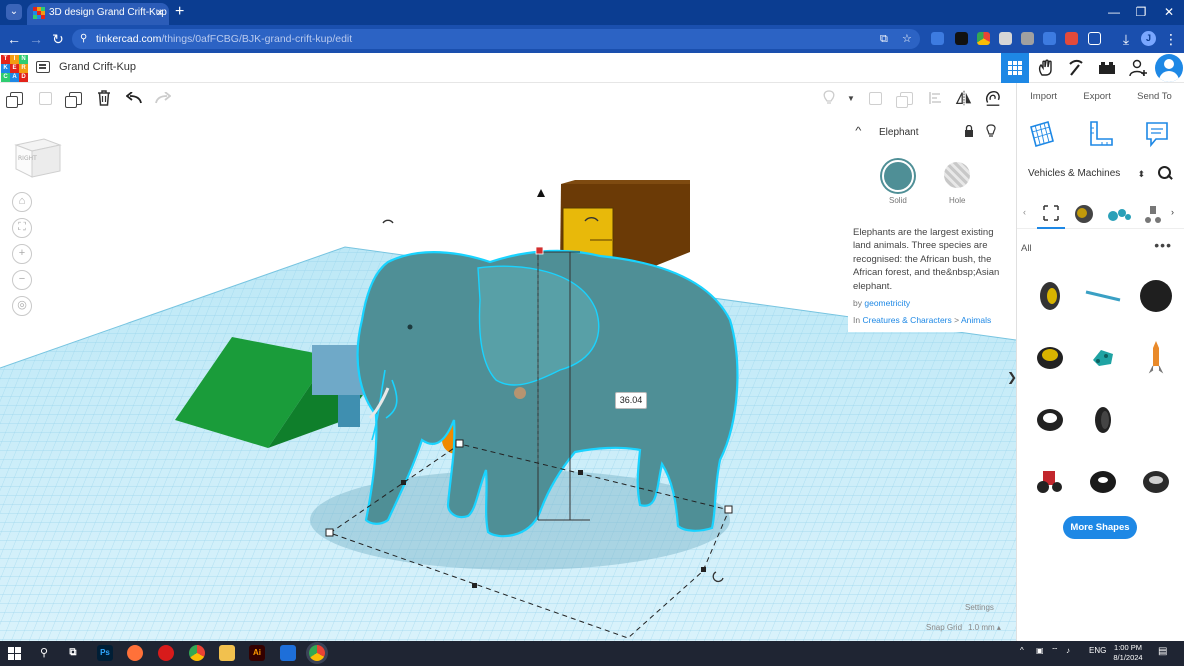 The height and width of the screenshot is (666, 1184). Describe the element at coordinates (631, 400) in the screenshot. I see `dimension-input: 36.04` at that location.